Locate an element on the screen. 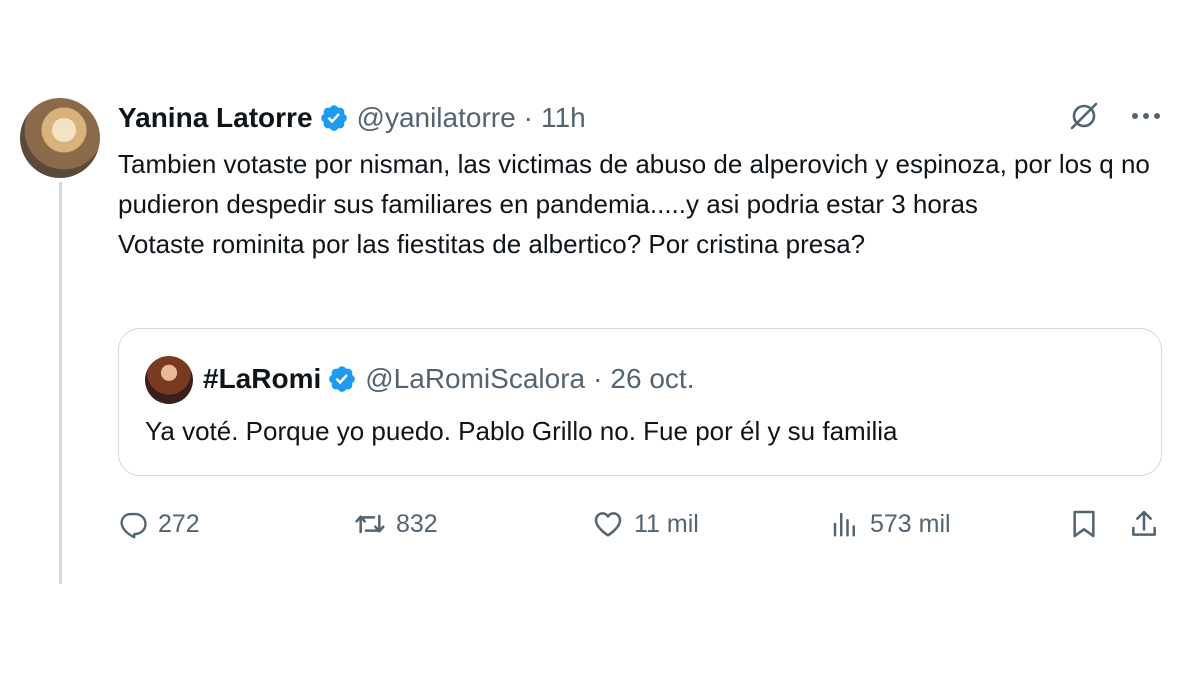  views-count: 573 mil is located at coordinates (910, 523).